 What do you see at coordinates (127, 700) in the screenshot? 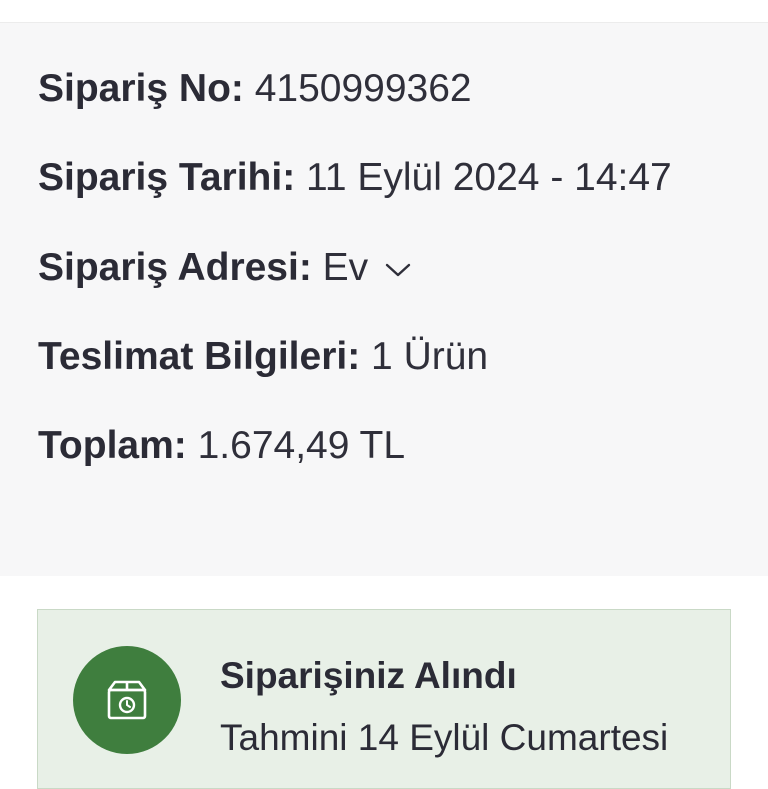
I see `status-icon-badge` at bounding box center [127, 700].